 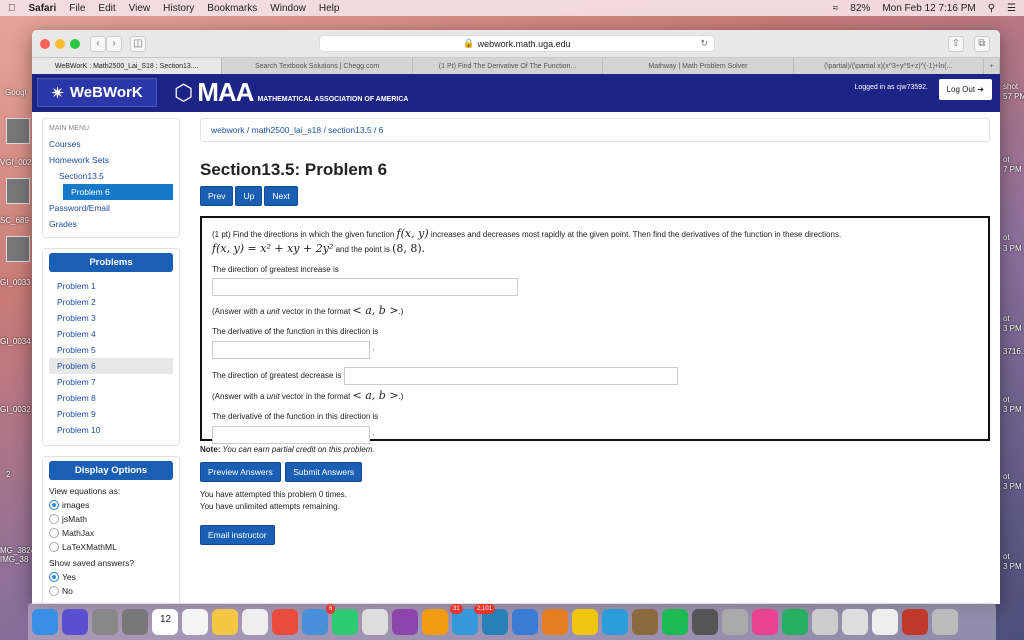 I want to click on menu-history: History, so click(x=178, y=8).